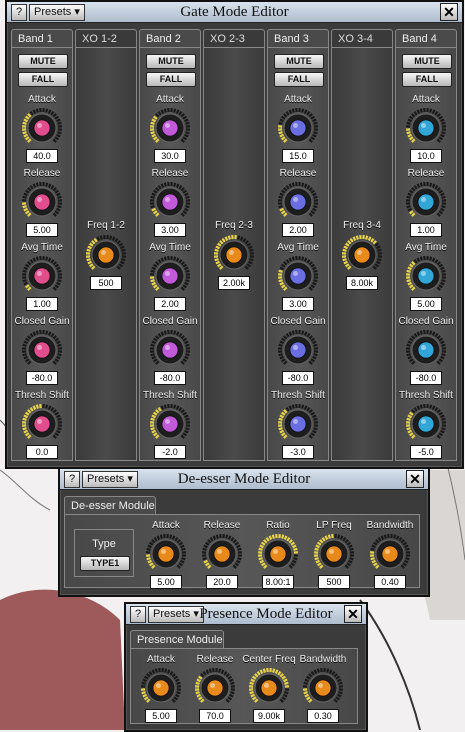  I want to click on band4-release-value: 1.00, so click(426, 230).